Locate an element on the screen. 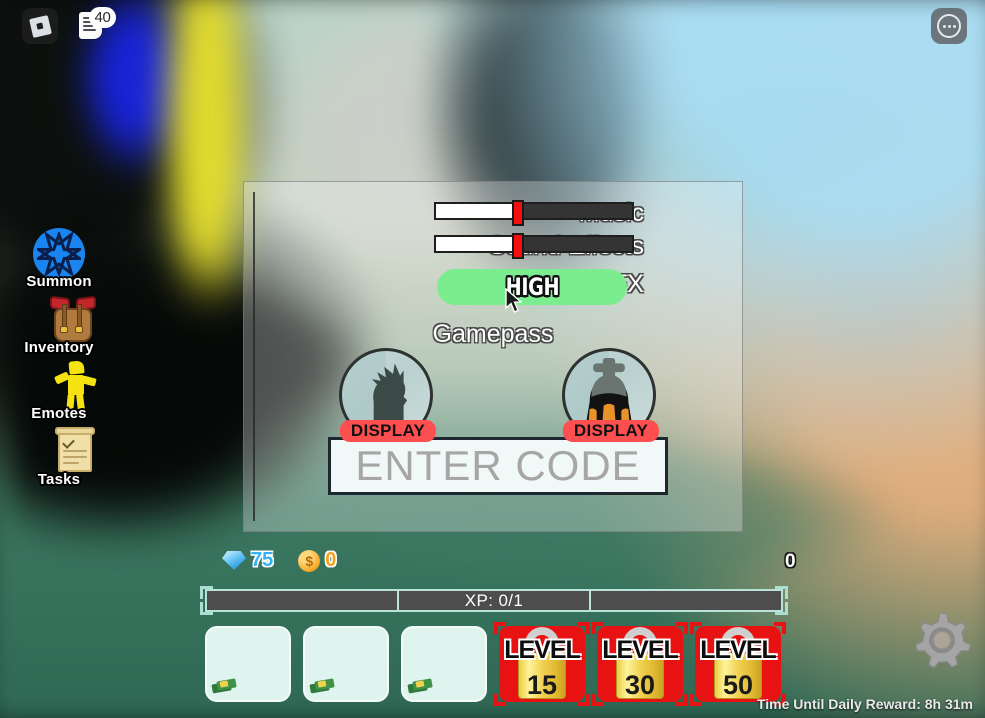 This screenshot has width=985, height=718. gem-value: 75 is located at coordinates (262, 560).